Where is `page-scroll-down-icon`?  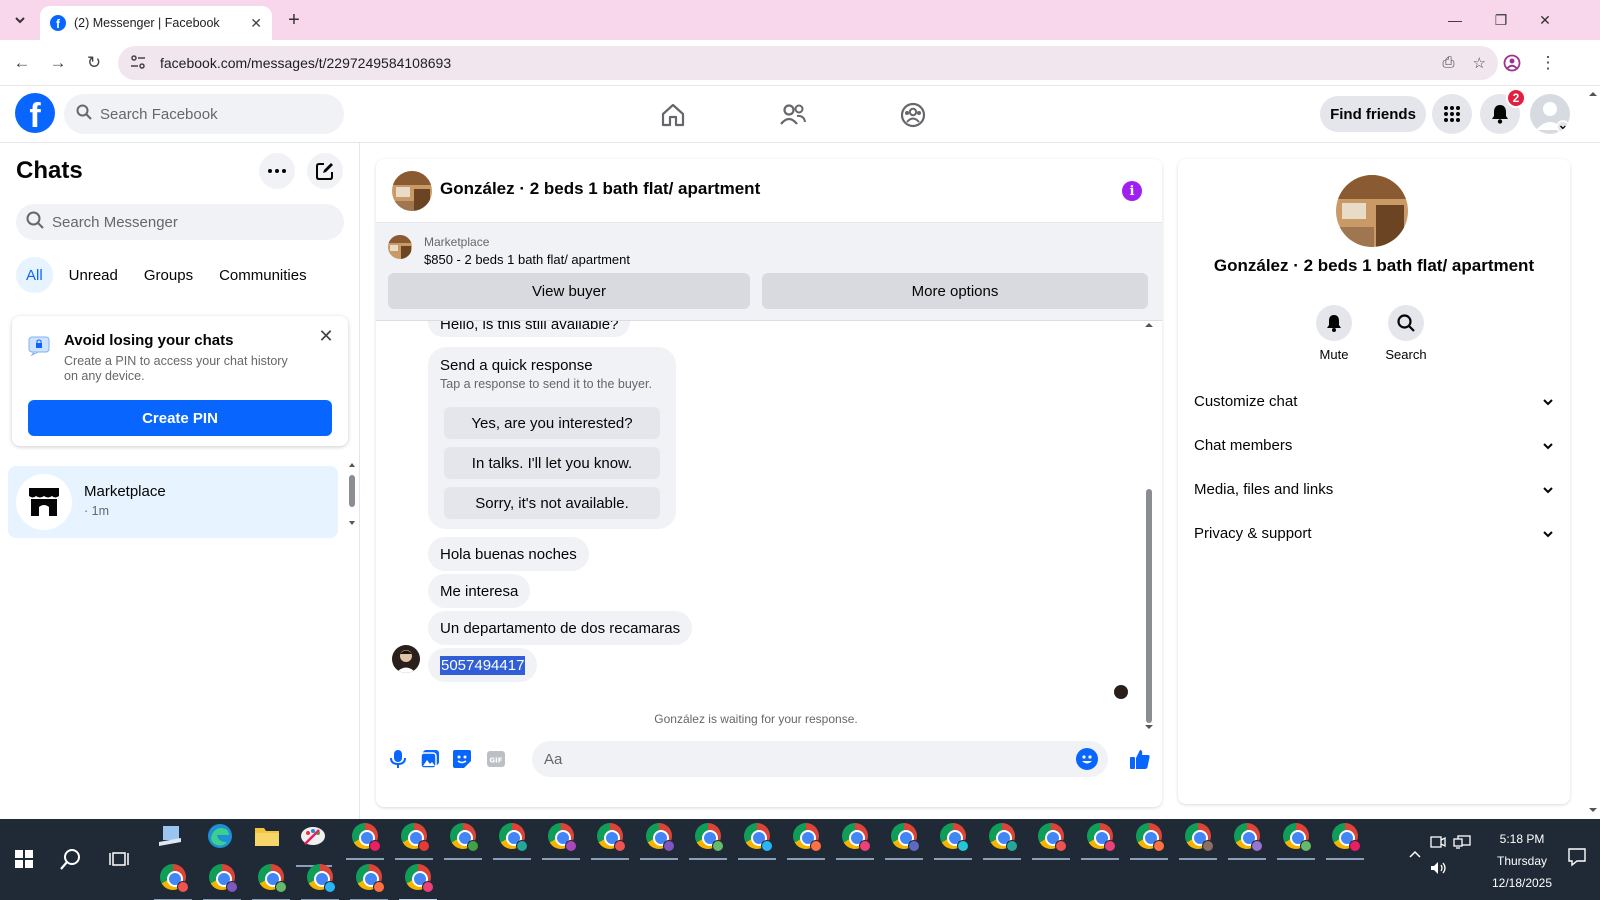 page-scroll-down-icon is located at coordinates (1593, 810).